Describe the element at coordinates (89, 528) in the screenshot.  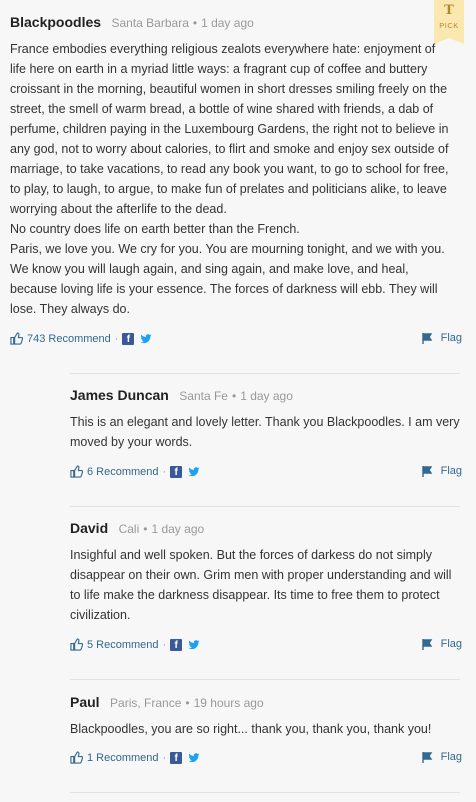
I see `comment-author: David` at that location.